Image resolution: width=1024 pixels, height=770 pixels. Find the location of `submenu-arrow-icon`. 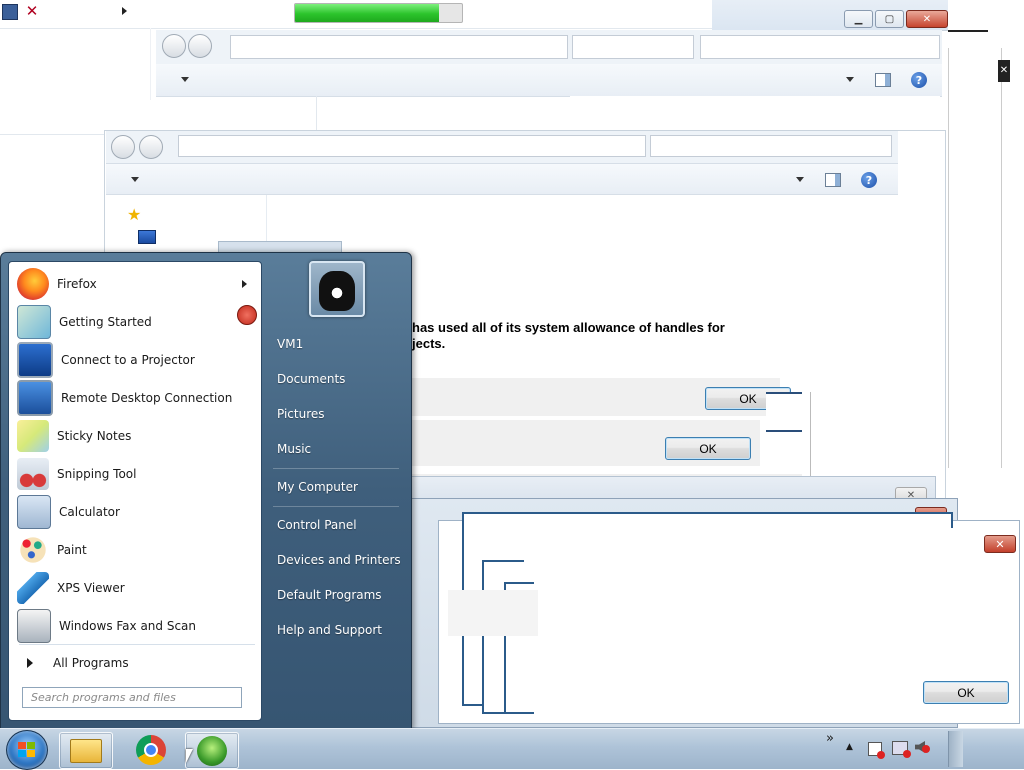

submenu-arrow-icon is located at coordinates (244, 284).